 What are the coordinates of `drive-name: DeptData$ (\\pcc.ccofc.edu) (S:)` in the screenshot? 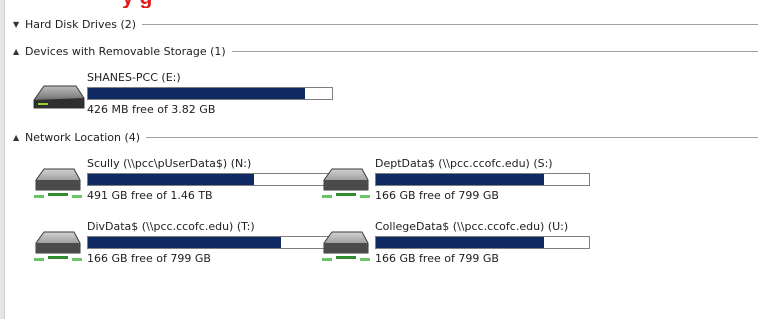 It's located at (464, 163).